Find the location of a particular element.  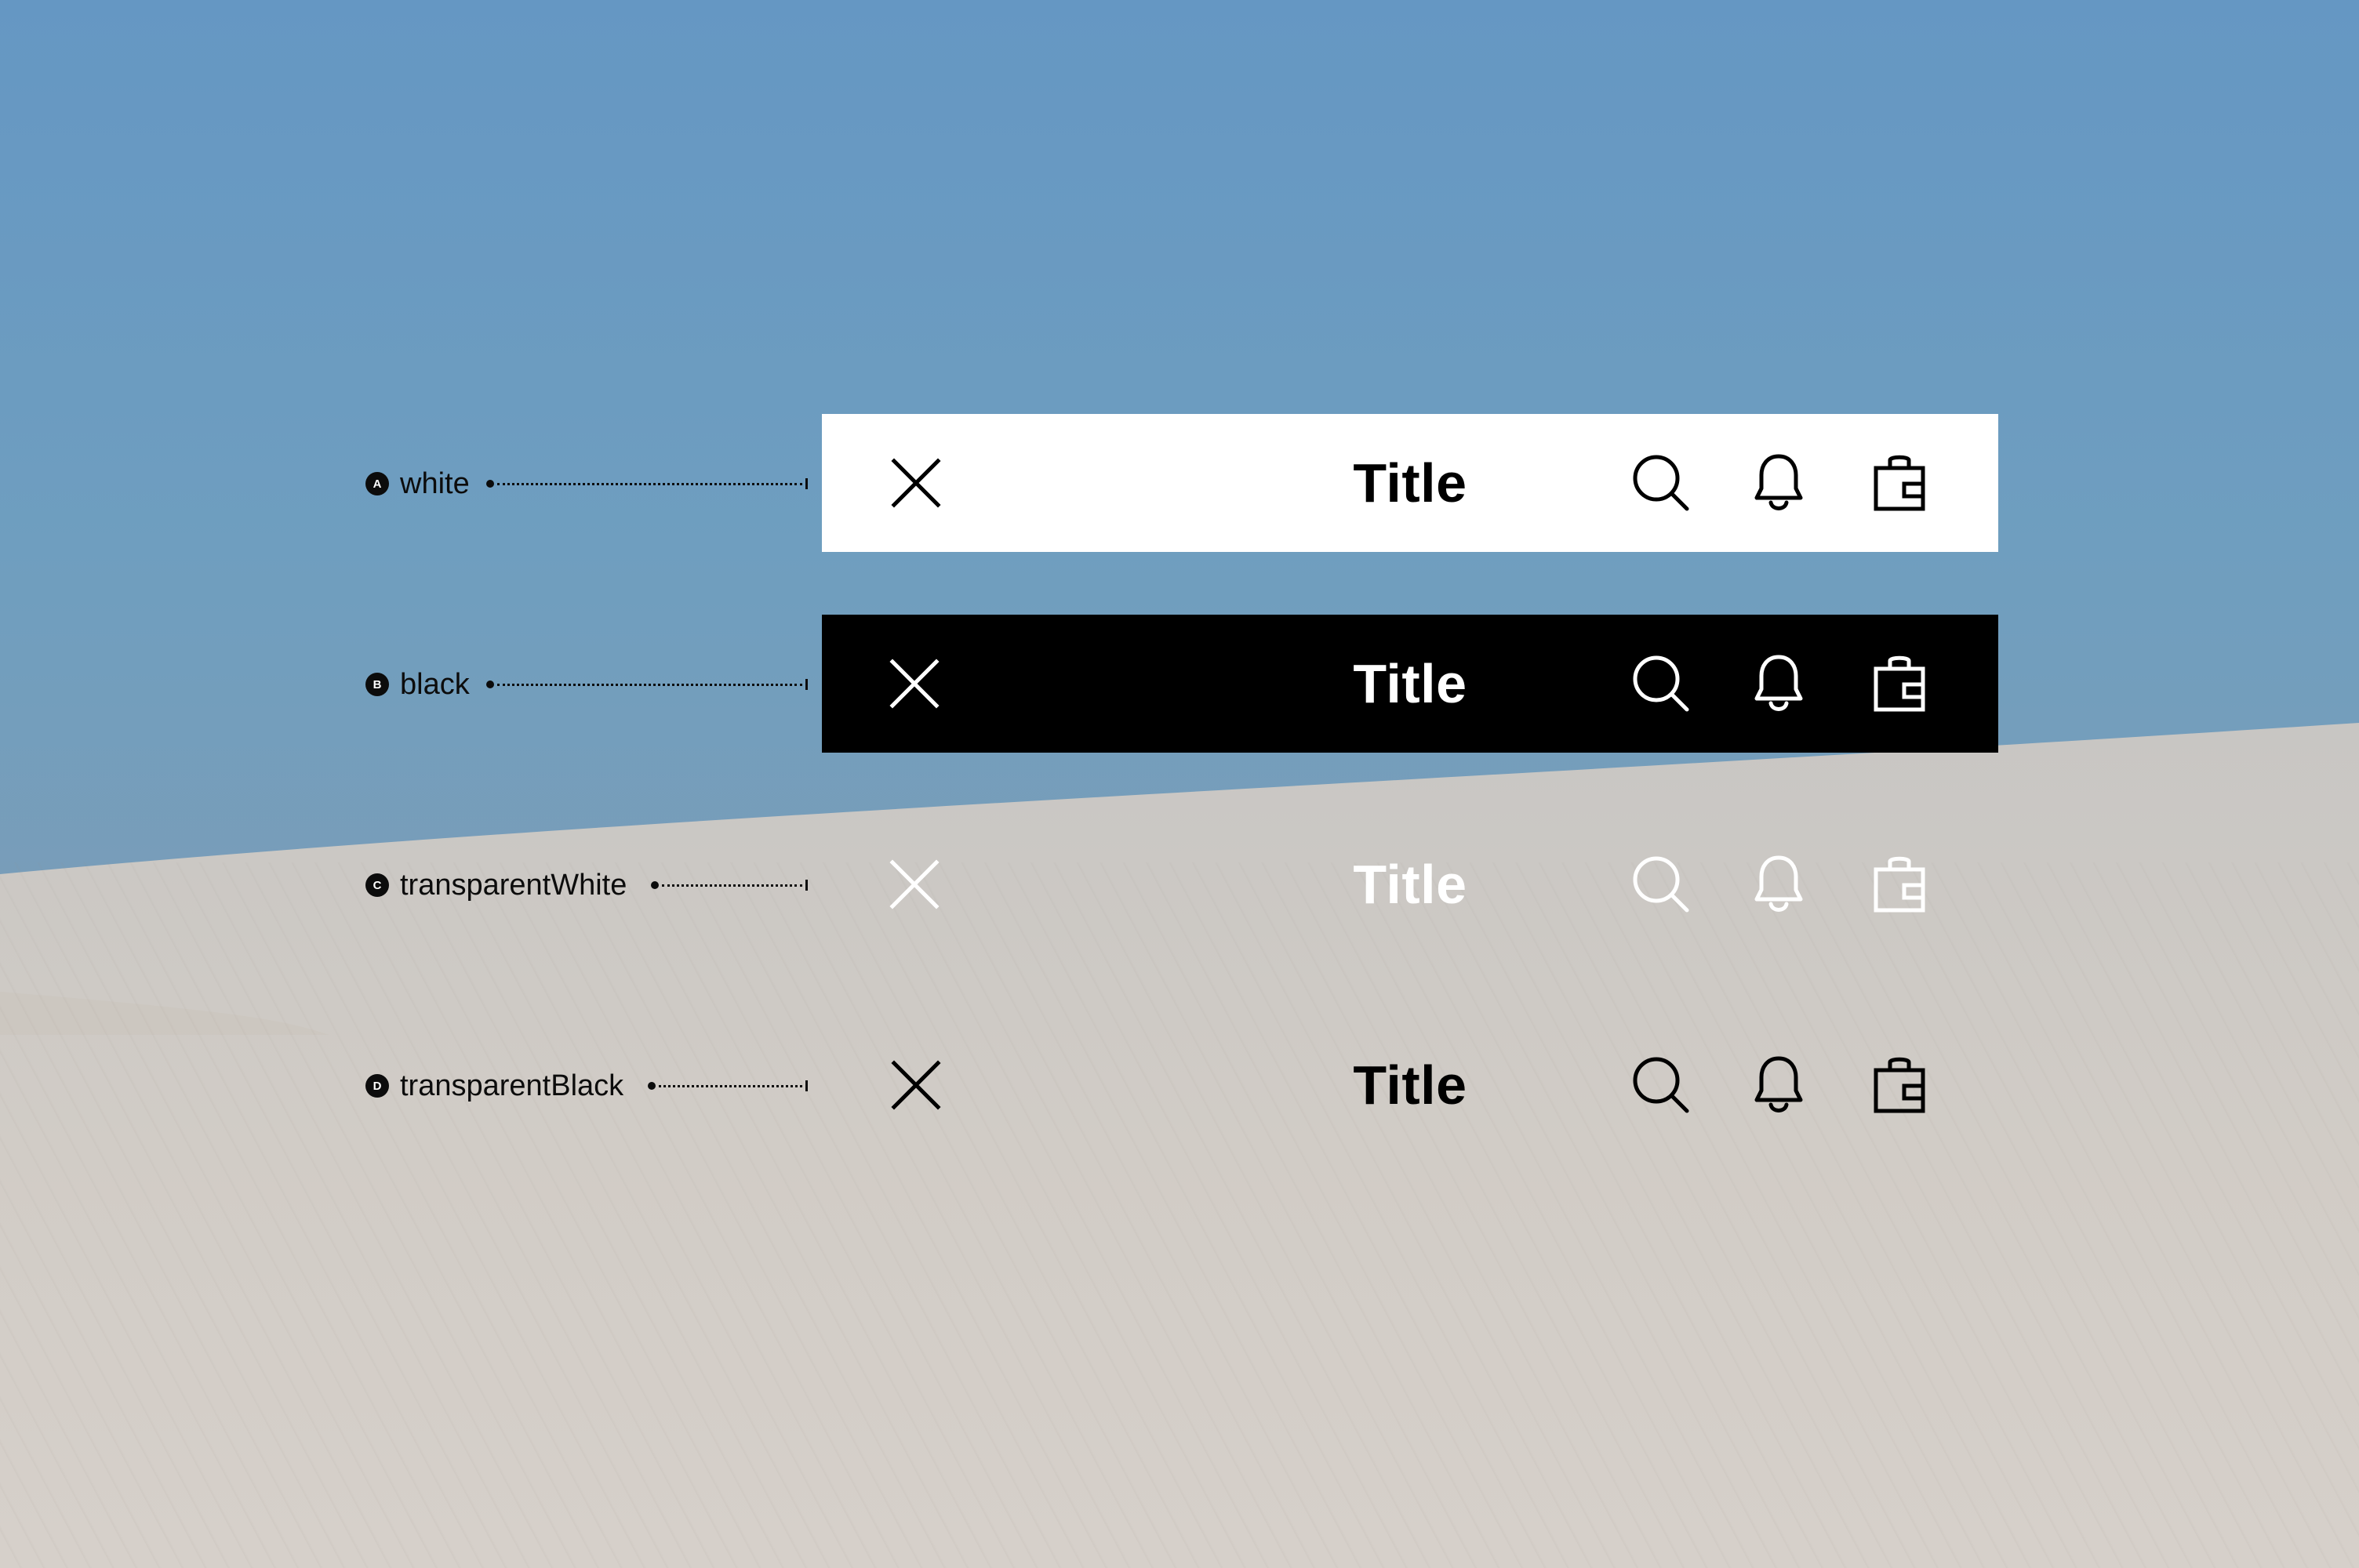

navbar-transparent-black: Title is located at coordinates (1410, 1085).